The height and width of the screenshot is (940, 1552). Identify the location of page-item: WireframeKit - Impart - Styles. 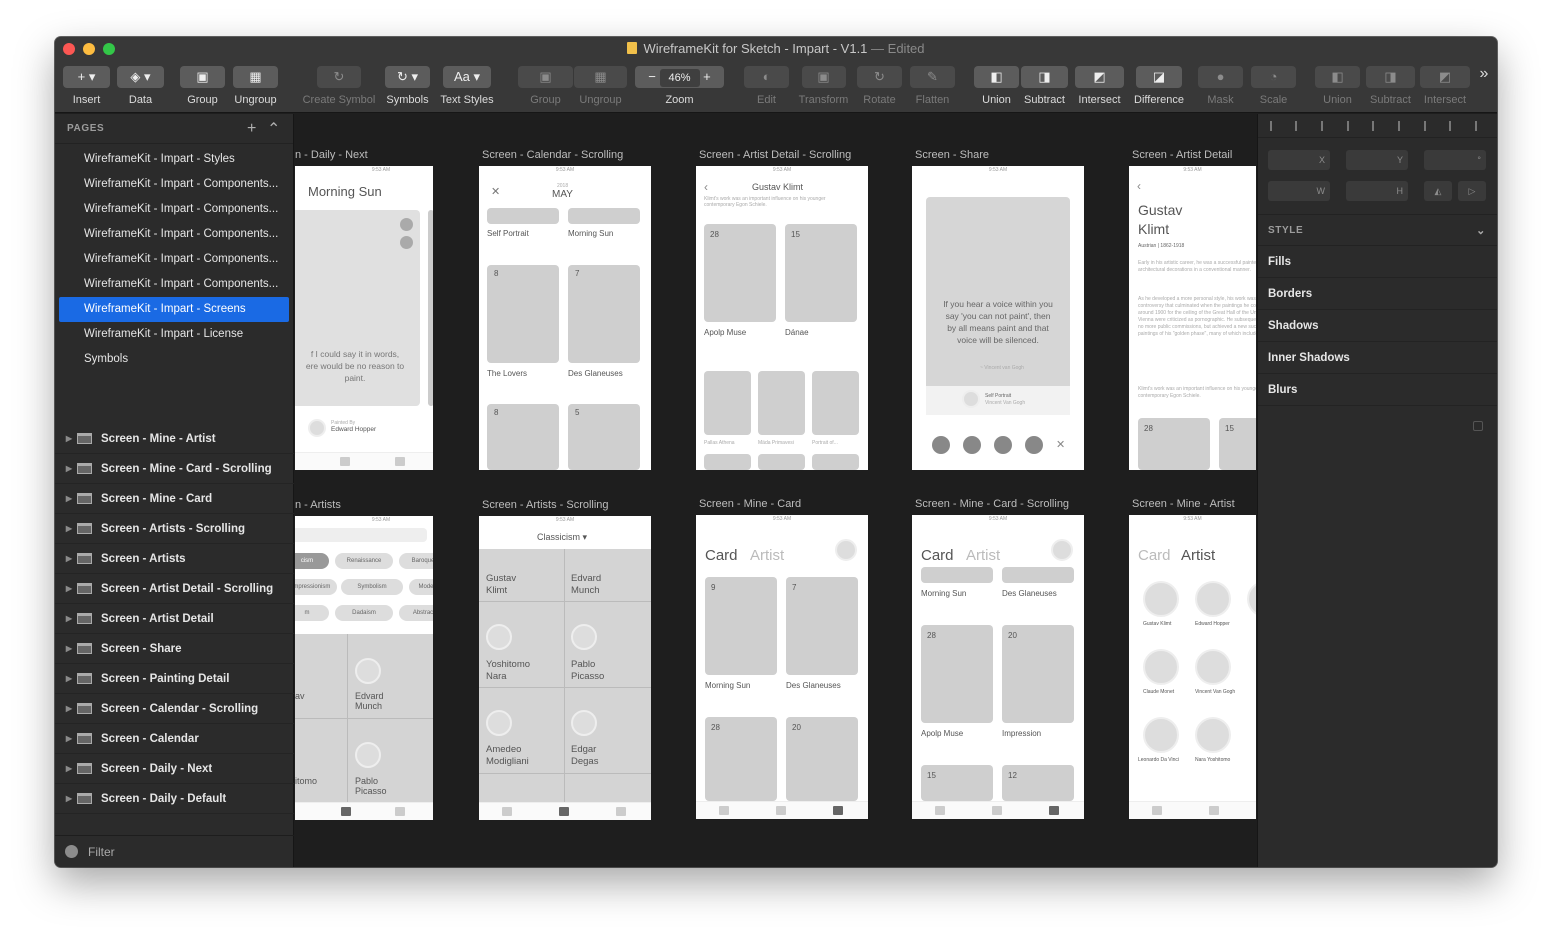
(174, 159).